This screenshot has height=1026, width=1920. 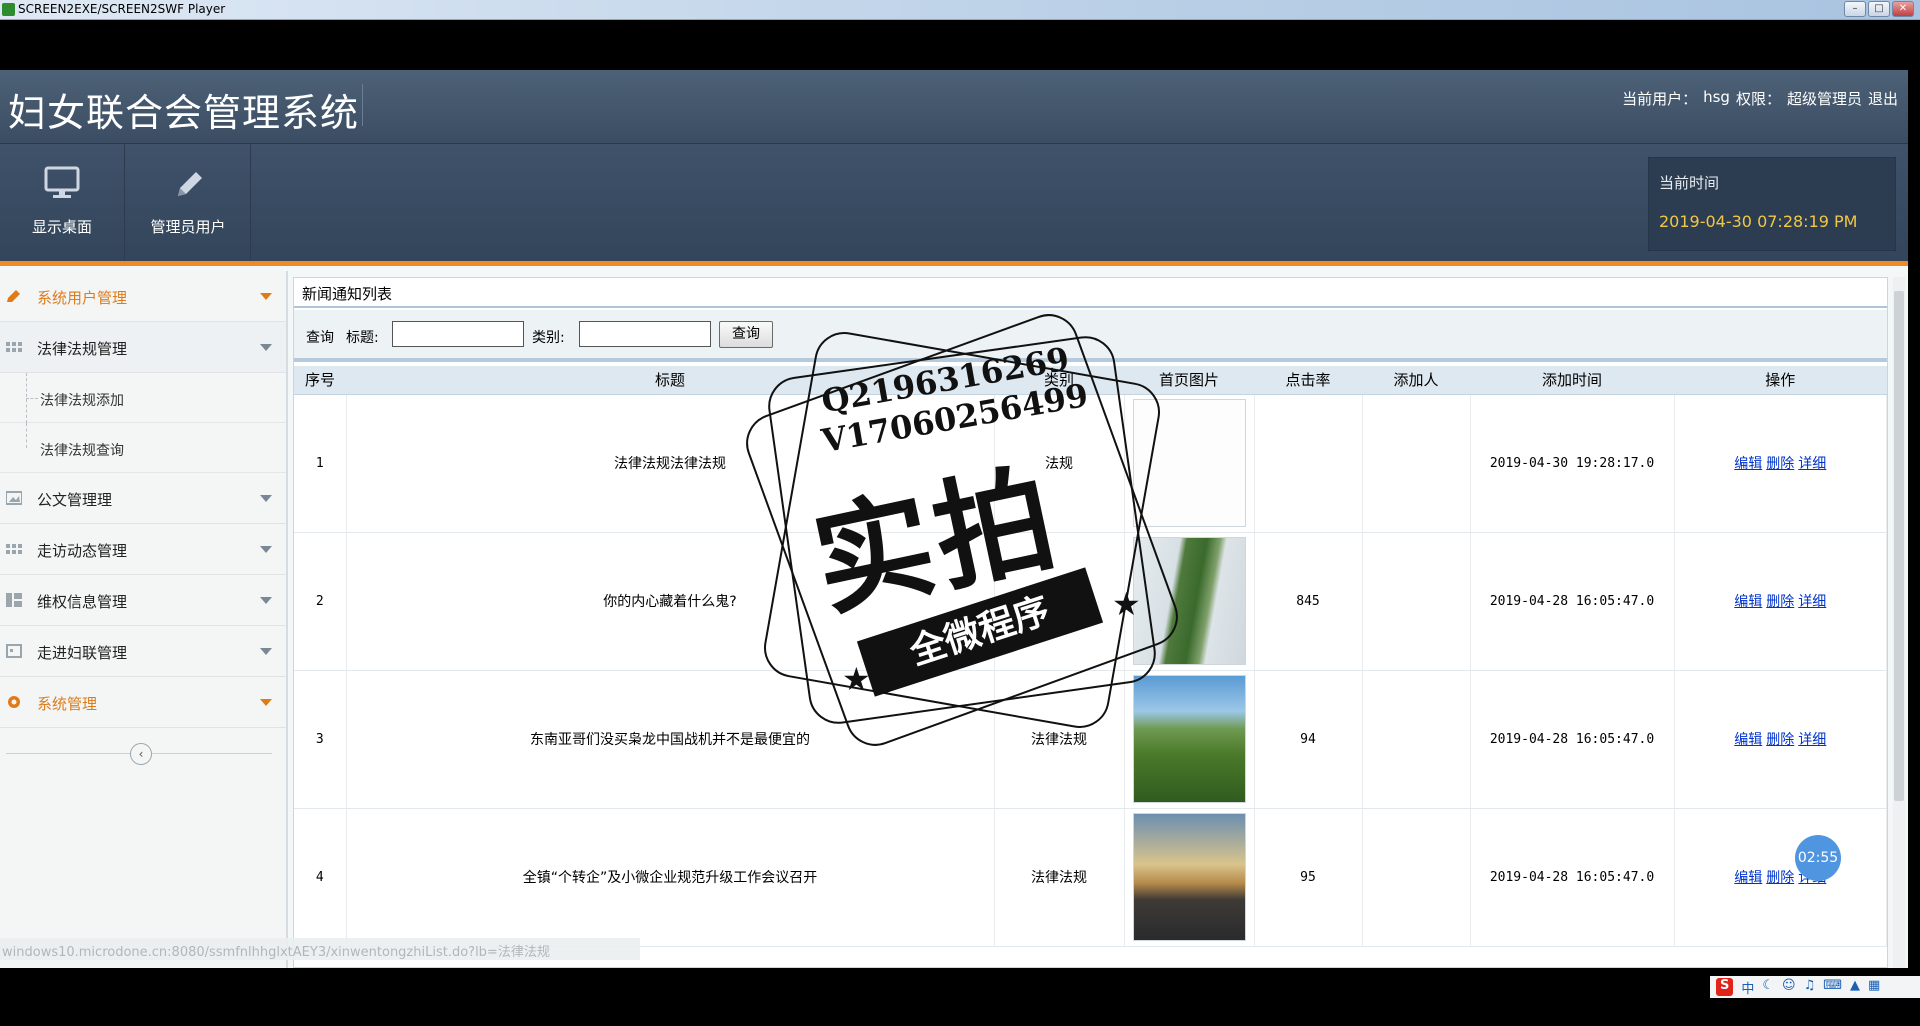 What do you see at coordinates (122, 9) in the screenshot?
I see `player-title: SCREEN2EXE/SCREEN2SWF Player` at bounding box center [122, 9].